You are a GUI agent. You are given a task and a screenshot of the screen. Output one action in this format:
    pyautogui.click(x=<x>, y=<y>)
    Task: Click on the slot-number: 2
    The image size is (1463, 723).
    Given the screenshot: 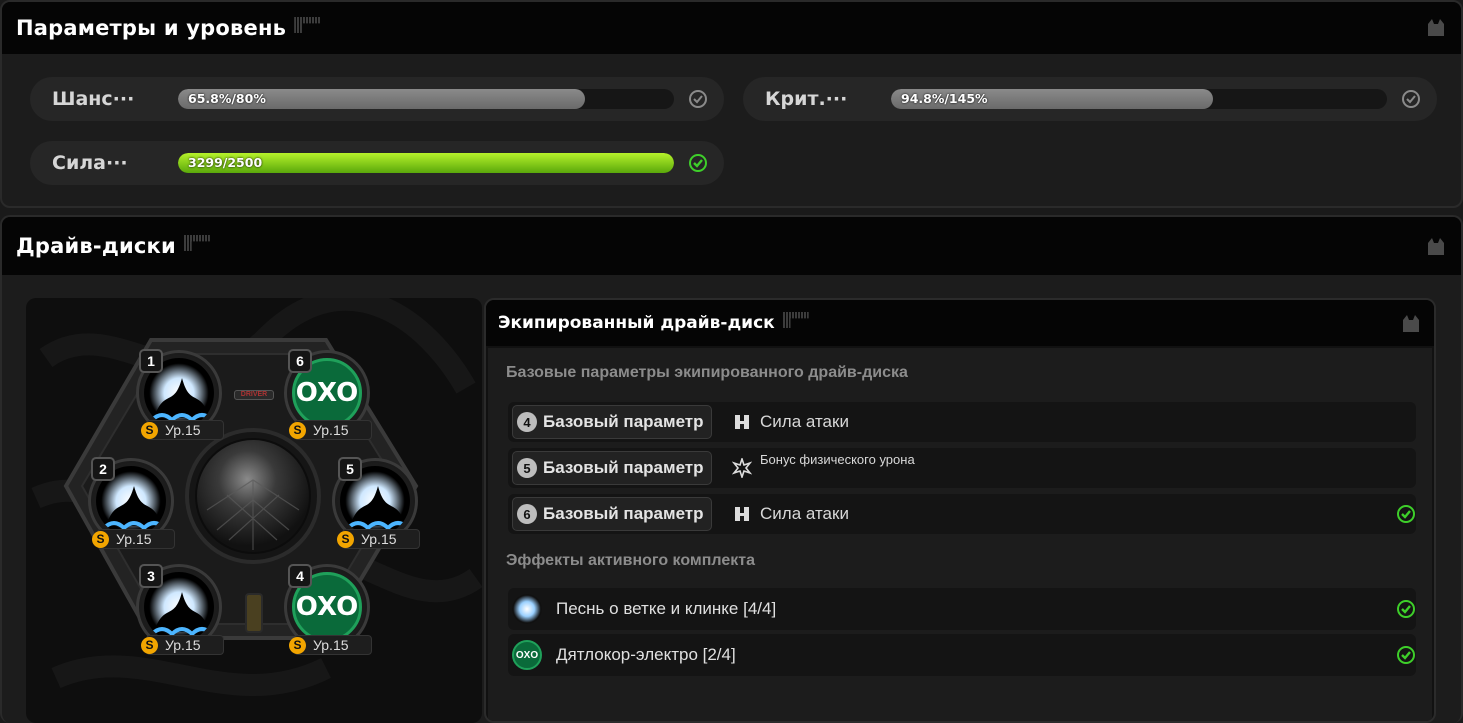 What is the action you would take?
    pyautogui.click(x=103, y=469)
    